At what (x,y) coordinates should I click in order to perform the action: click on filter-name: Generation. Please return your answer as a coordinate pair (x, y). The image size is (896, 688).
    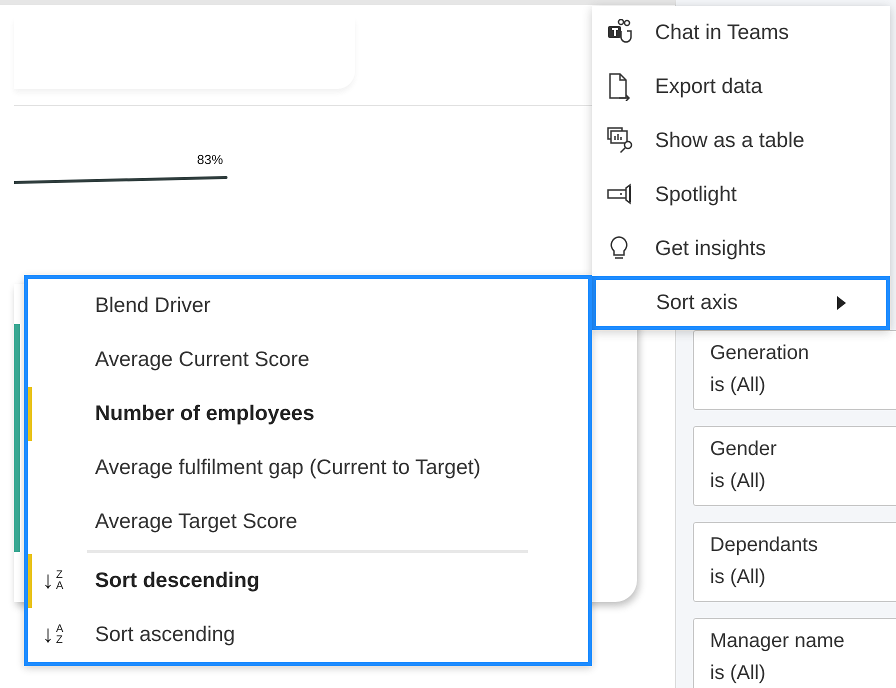
    Looking at the image, I should click on (760, 353).